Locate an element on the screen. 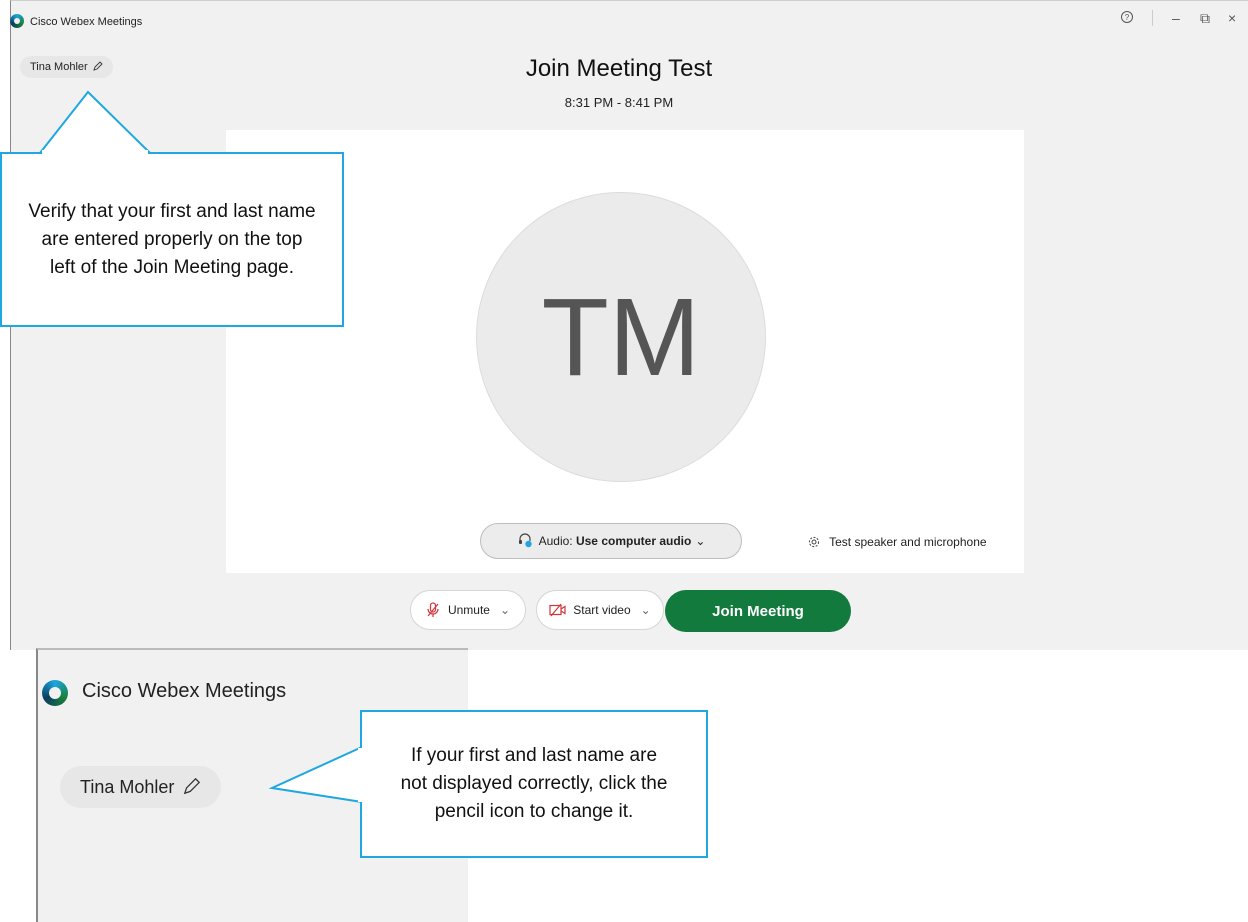 The width and height of the screenshot is (1248, 922). headset-icon is located at coordinates (525, 541).